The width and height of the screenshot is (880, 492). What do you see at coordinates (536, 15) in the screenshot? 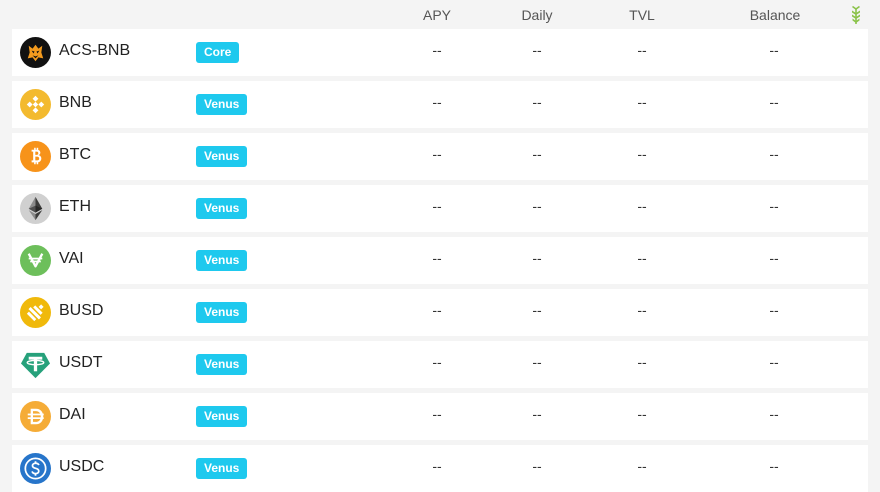
I see `header-daily: Daily` at bounding box center [536, 15].